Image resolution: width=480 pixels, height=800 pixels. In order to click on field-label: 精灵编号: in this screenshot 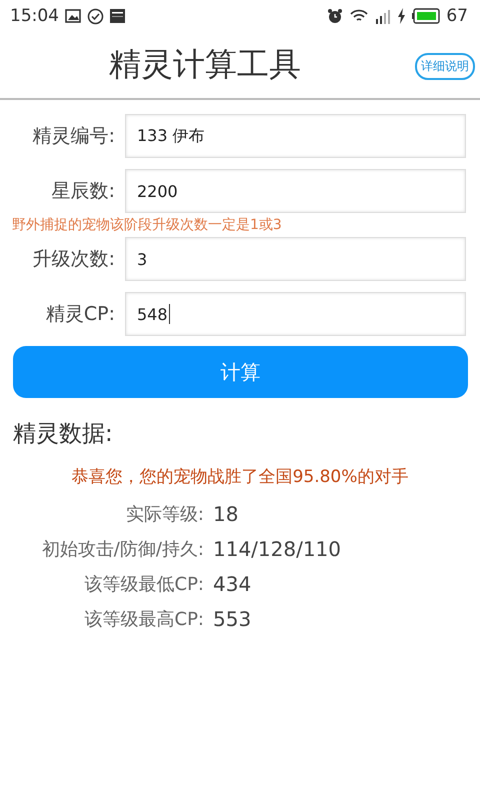, I will do `click(68, 136)`.